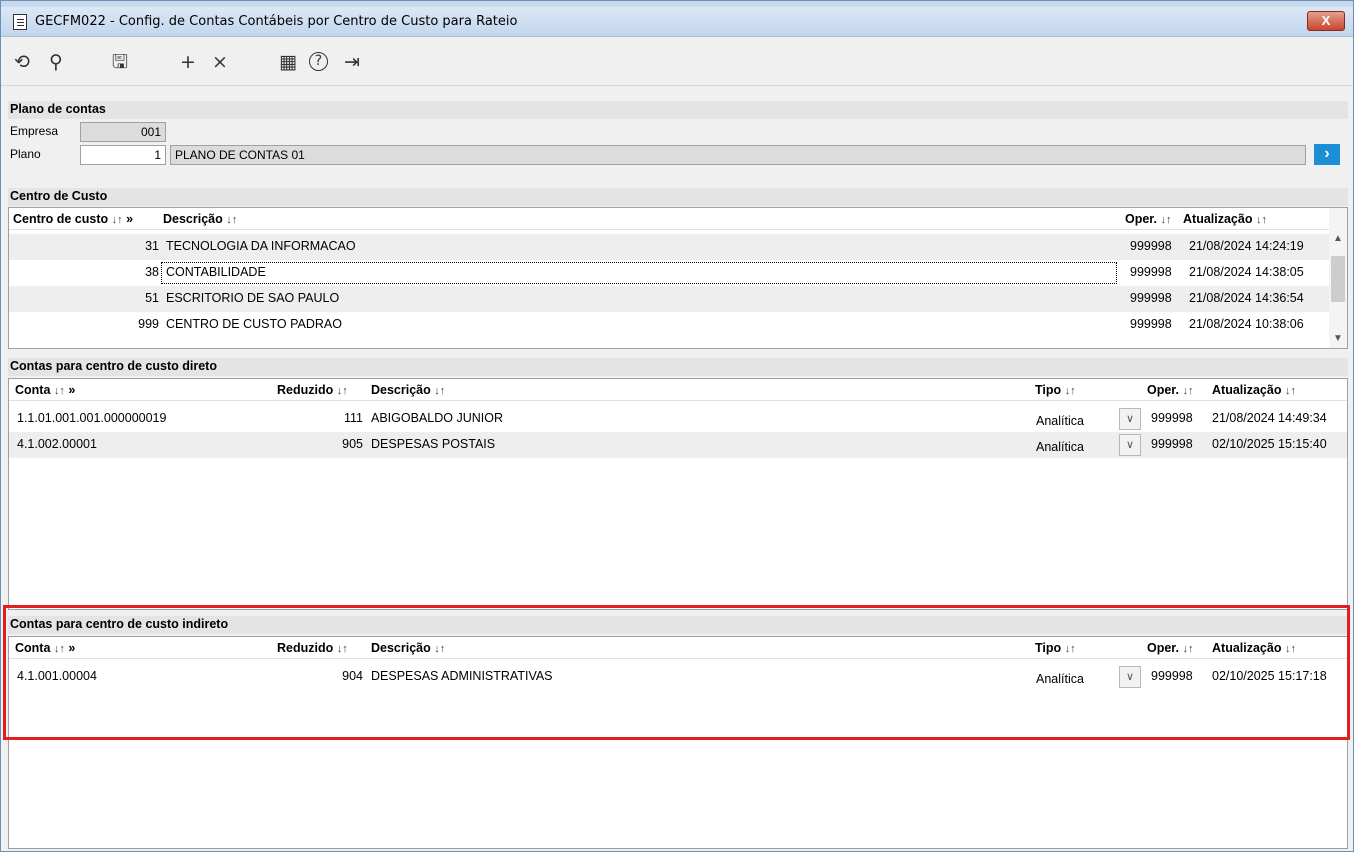 The height and width of the screenshot is (852, 1354). What do you see at coordinates (1338, 239) in the screenshot?
I see `scroll-up-icon: ▲` at bounding box center [1338, 239].